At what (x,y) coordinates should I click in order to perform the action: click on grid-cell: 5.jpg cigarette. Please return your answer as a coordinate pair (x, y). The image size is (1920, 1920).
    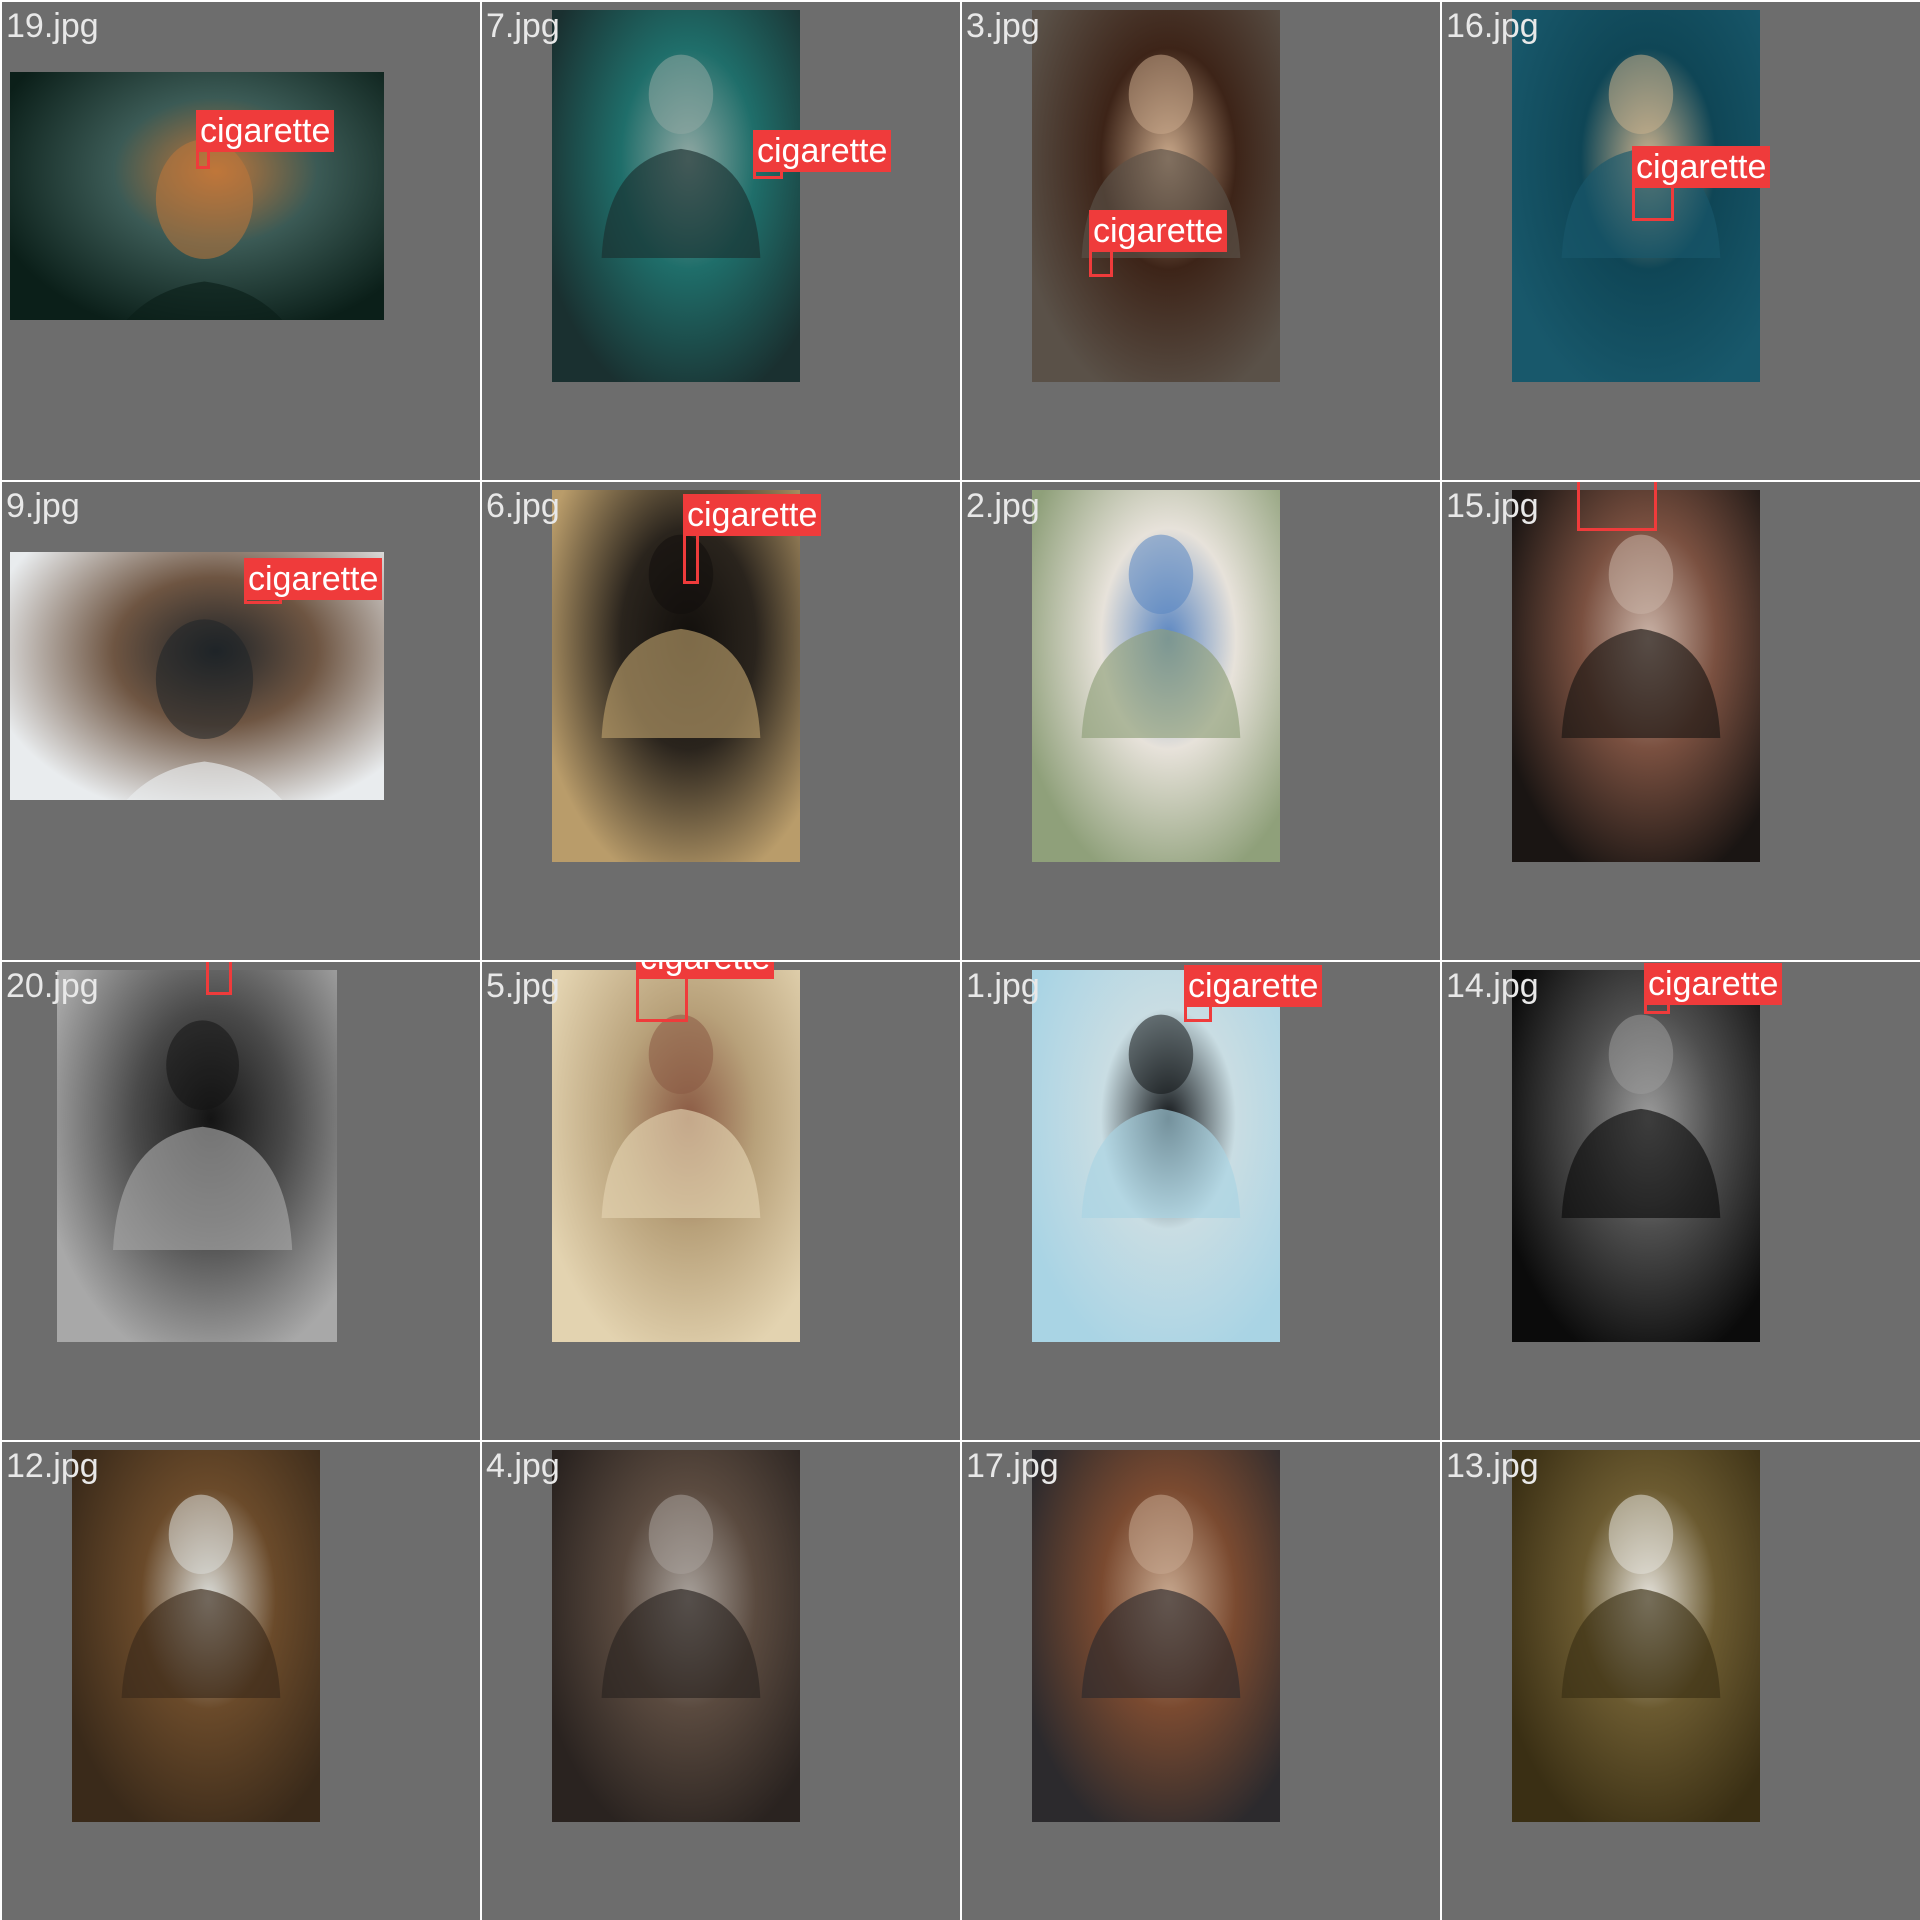
    Looking at the image, I should click on (721, 1201).